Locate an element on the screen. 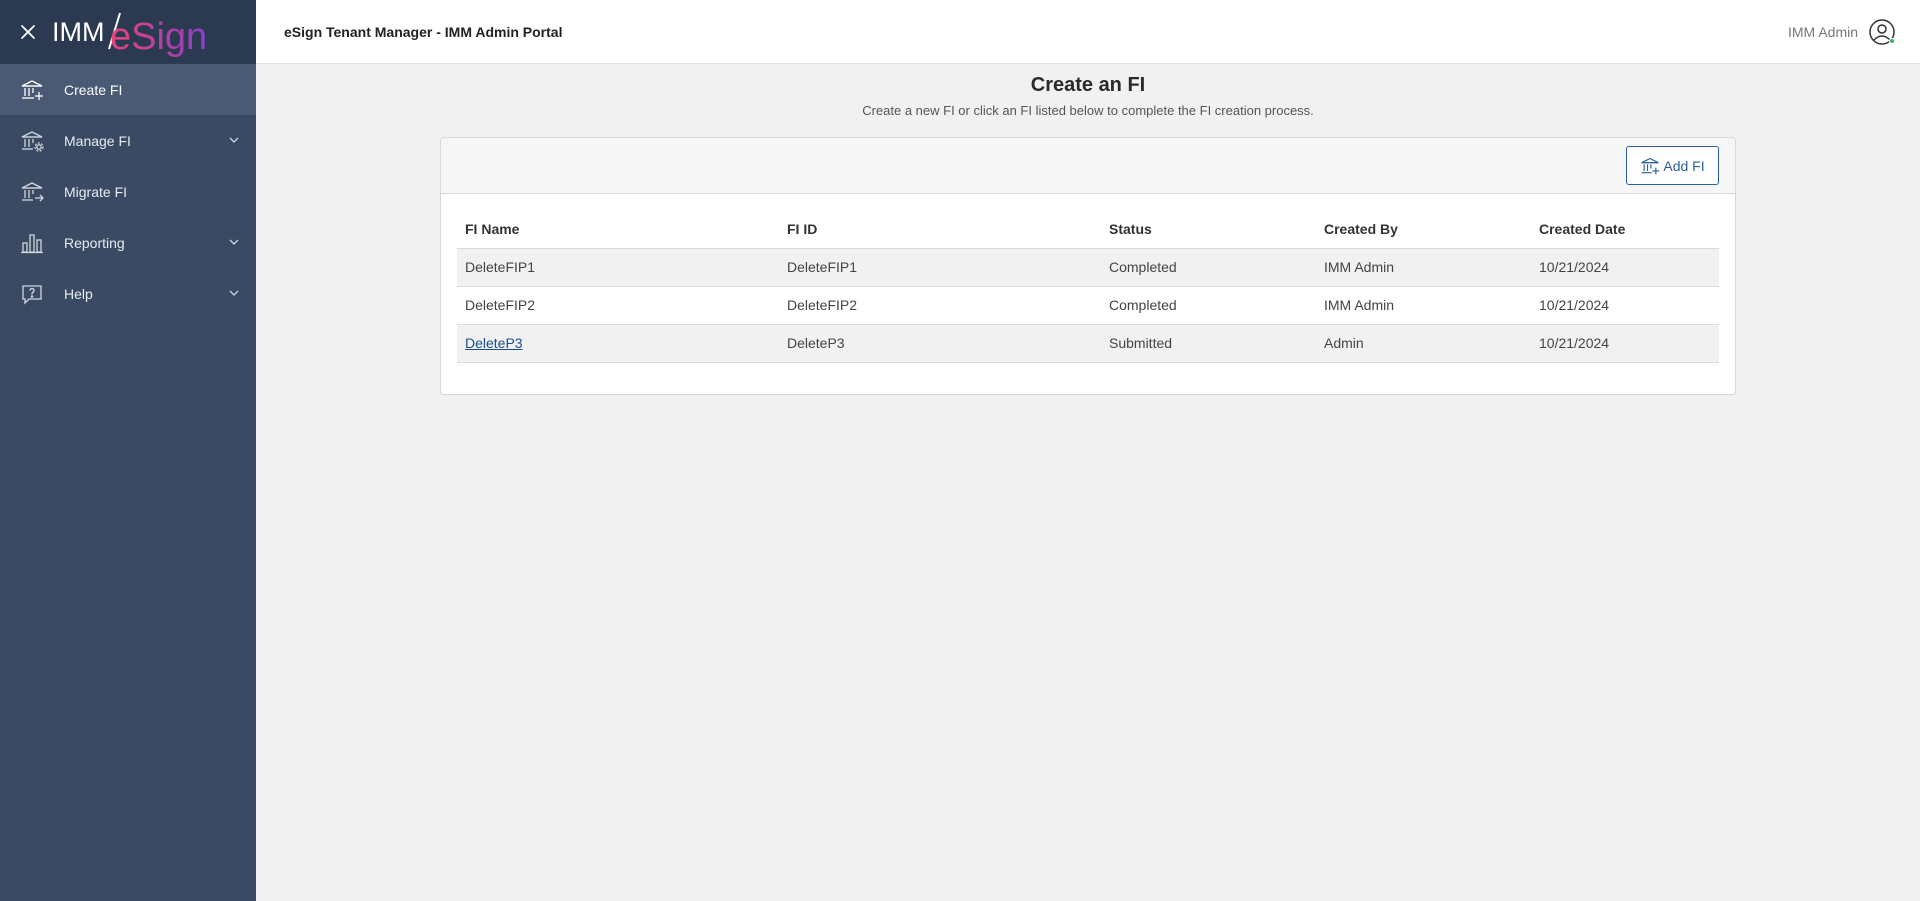  bank-arrow-icon is located at coordinates (32, 192).